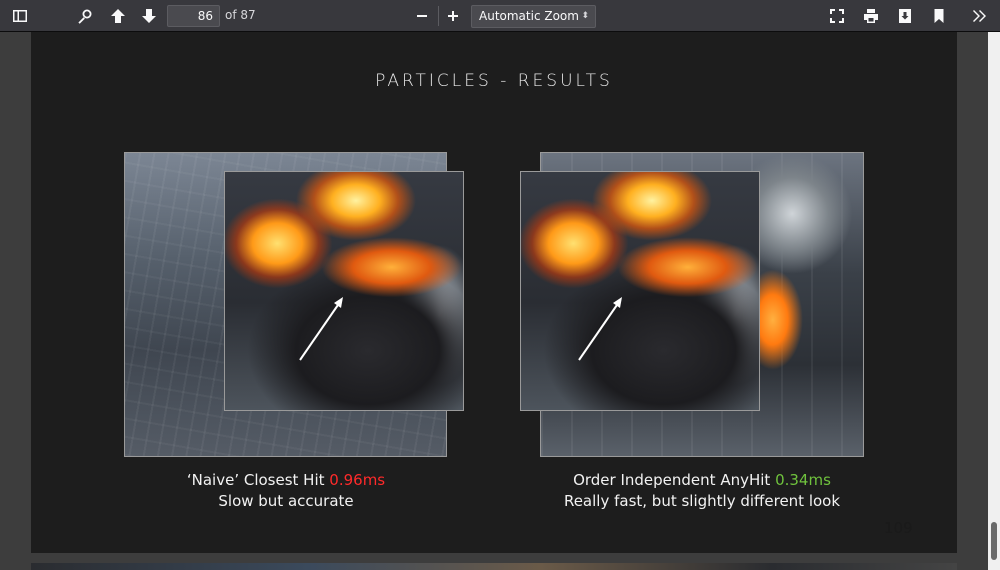  I want to click on sidebar-toggle-icon, so click(20, 16).